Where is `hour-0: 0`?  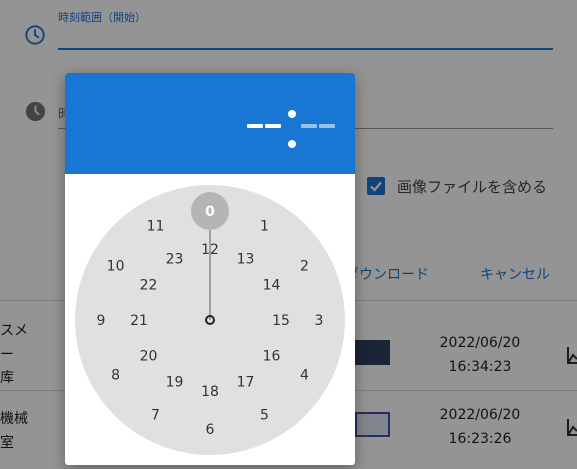
hour-0: 0 is located at coordinates (210, 212).